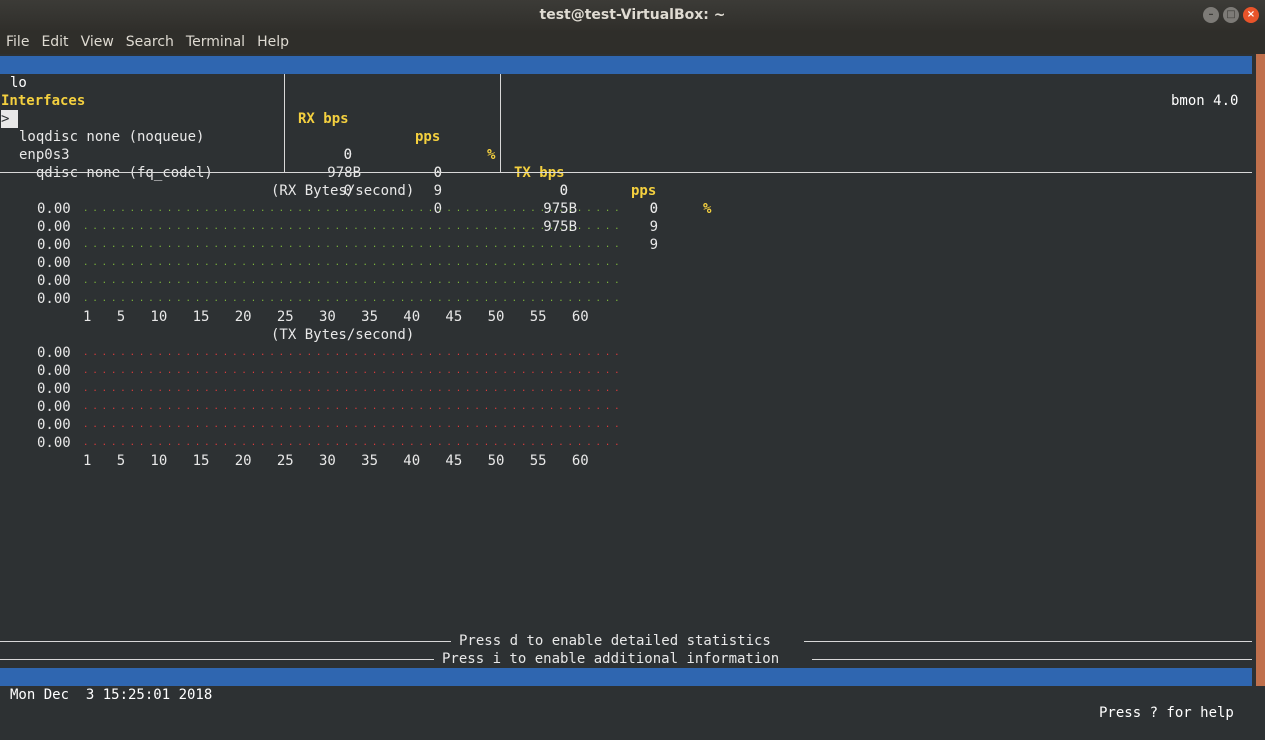  Describe the element at coordinates (150, 43) in the screenshot. I see `menu-search: Search` at that location.